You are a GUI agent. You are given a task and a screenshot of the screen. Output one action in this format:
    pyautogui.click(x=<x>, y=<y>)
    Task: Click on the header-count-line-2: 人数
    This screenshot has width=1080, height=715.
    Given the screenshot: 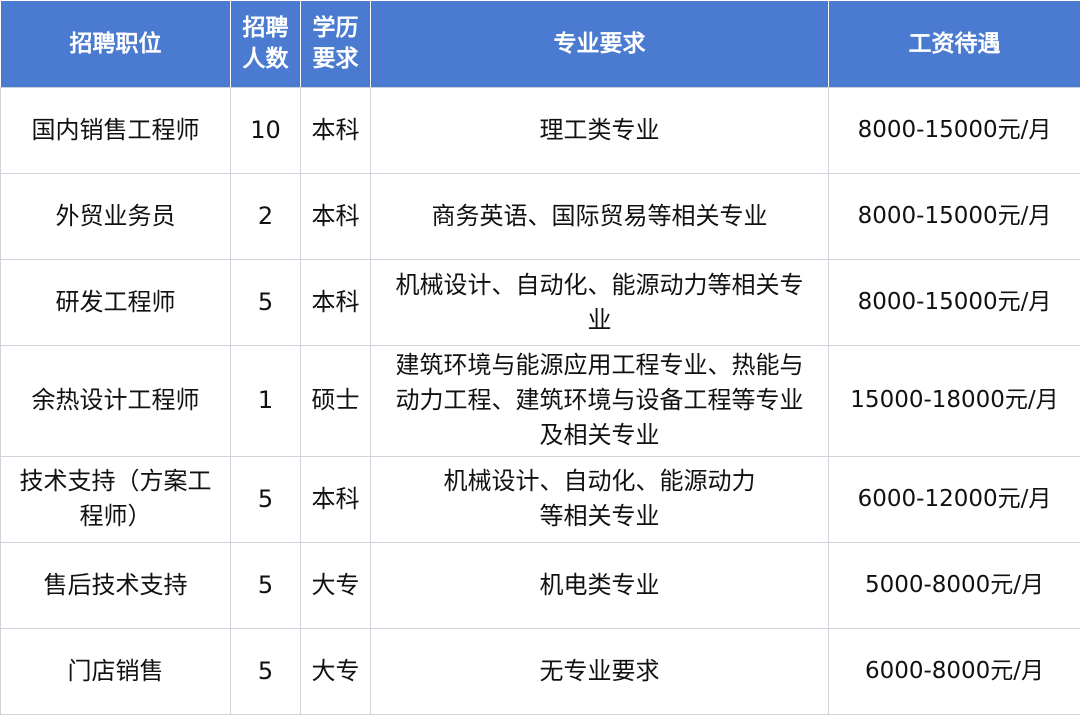 What is the action you would take?
    pyautogui.click(x=265, y=59)
    